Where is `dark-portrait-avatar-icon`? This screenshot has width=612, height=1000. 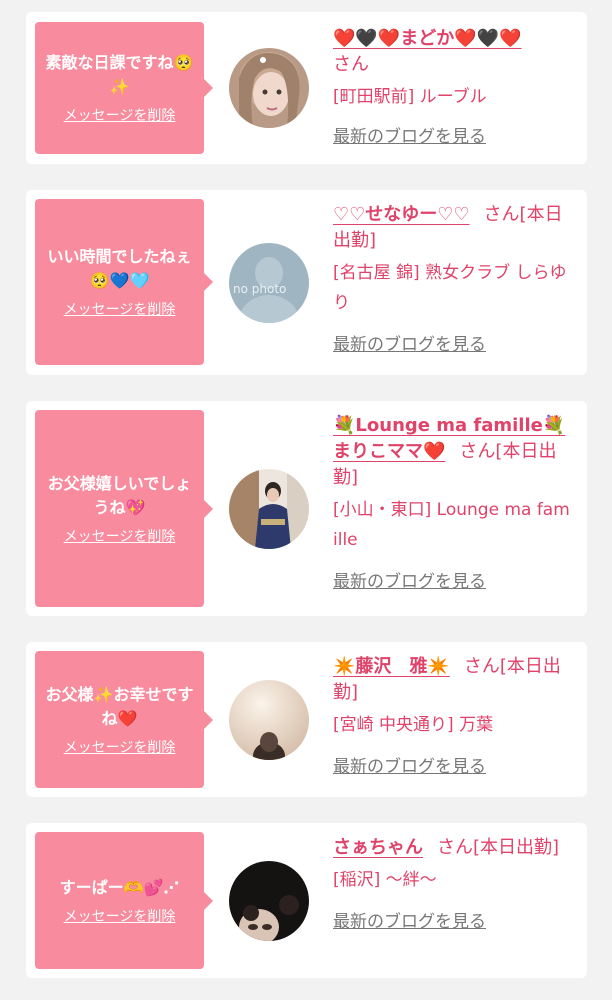
dark-portrait-avatar-icon is located at coordinates (269, 901).